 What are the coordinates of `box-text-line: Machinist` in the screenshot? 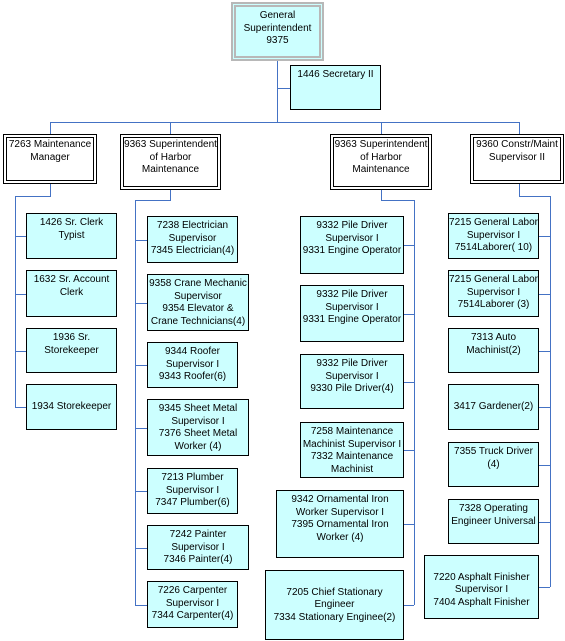 It's located at (352, 469).